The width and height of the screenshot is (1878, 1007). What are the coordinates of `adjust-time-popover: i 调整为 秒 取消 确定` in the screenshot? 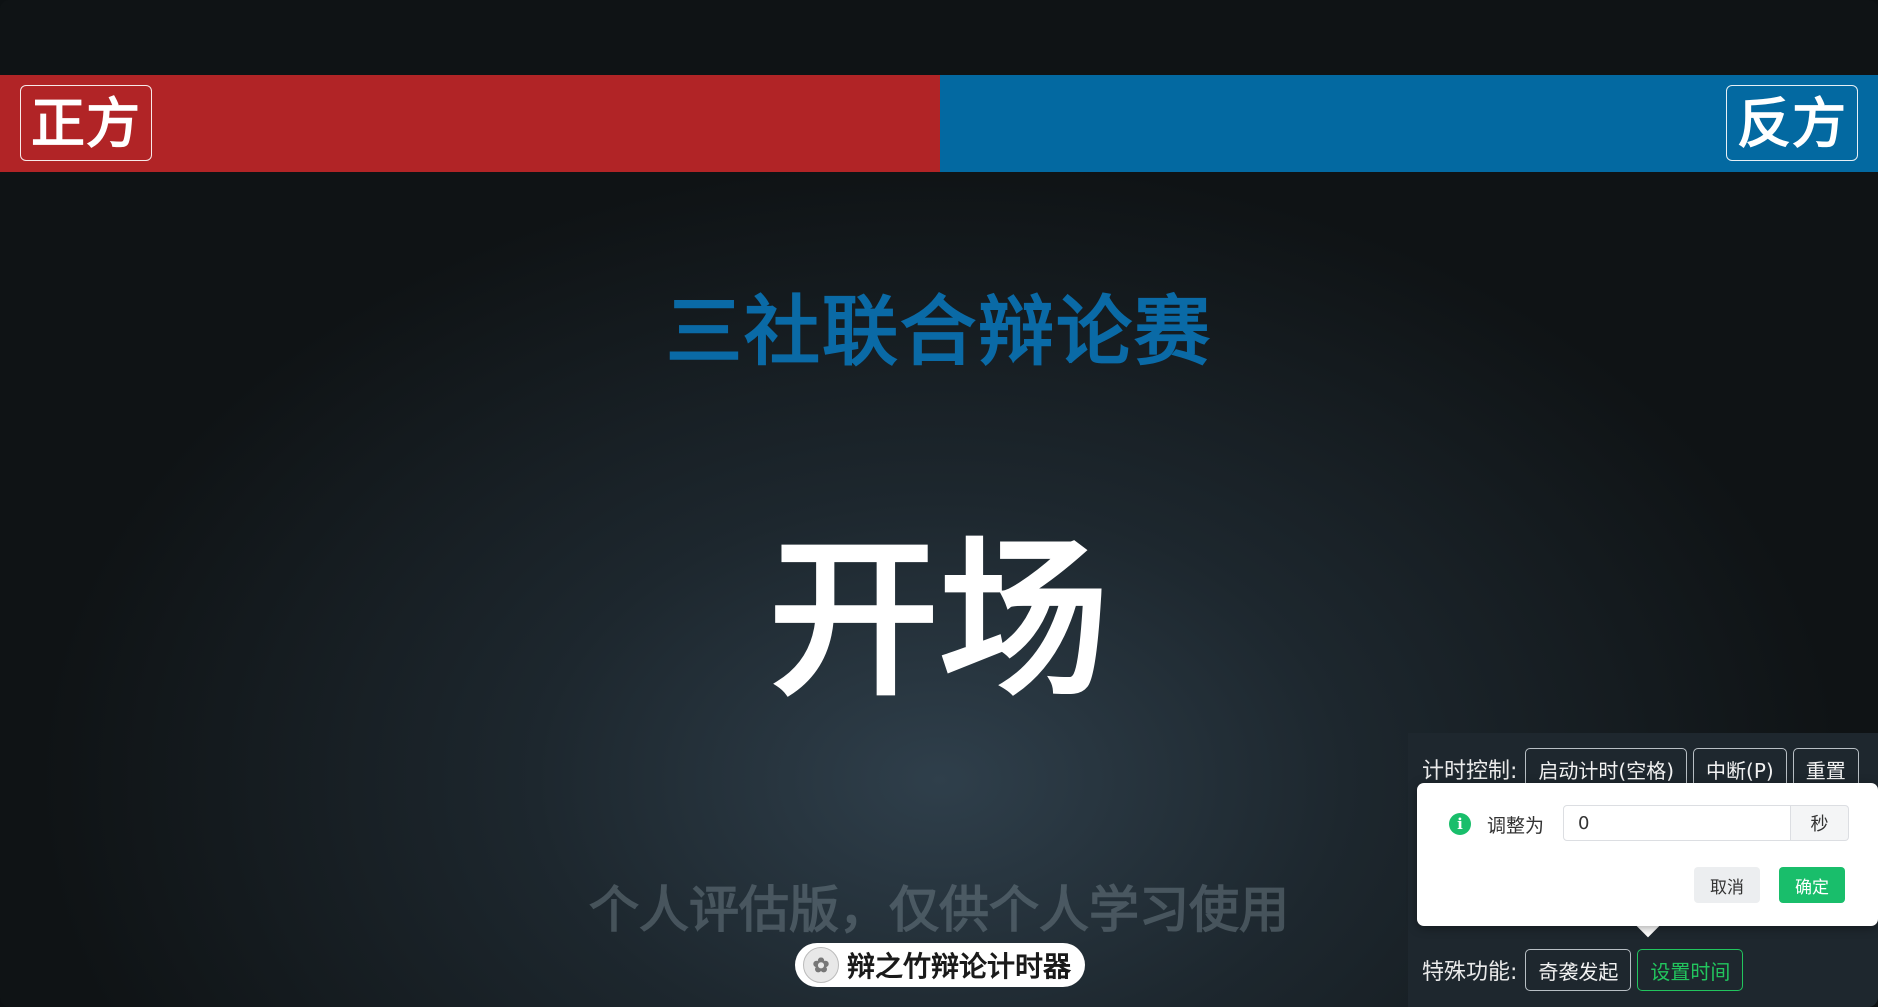 It's located at (1647, 854).